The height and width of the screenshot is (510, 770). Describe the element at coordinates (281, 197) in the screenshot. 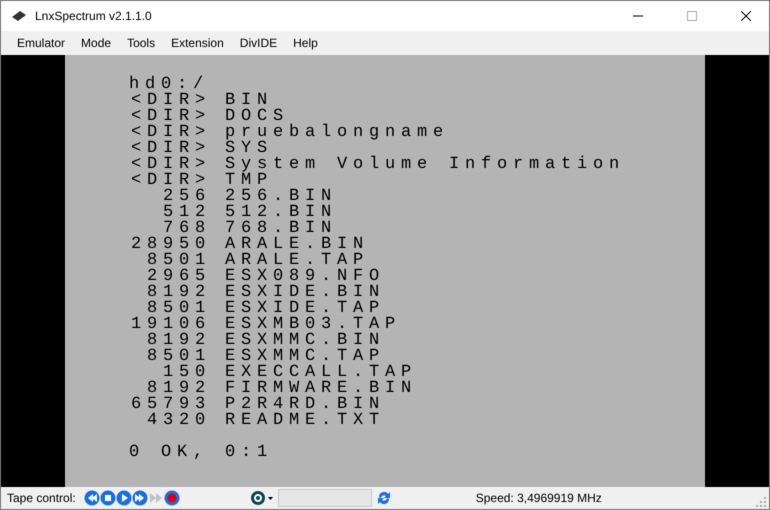

I see `file-name: 256.BIN` at that location.